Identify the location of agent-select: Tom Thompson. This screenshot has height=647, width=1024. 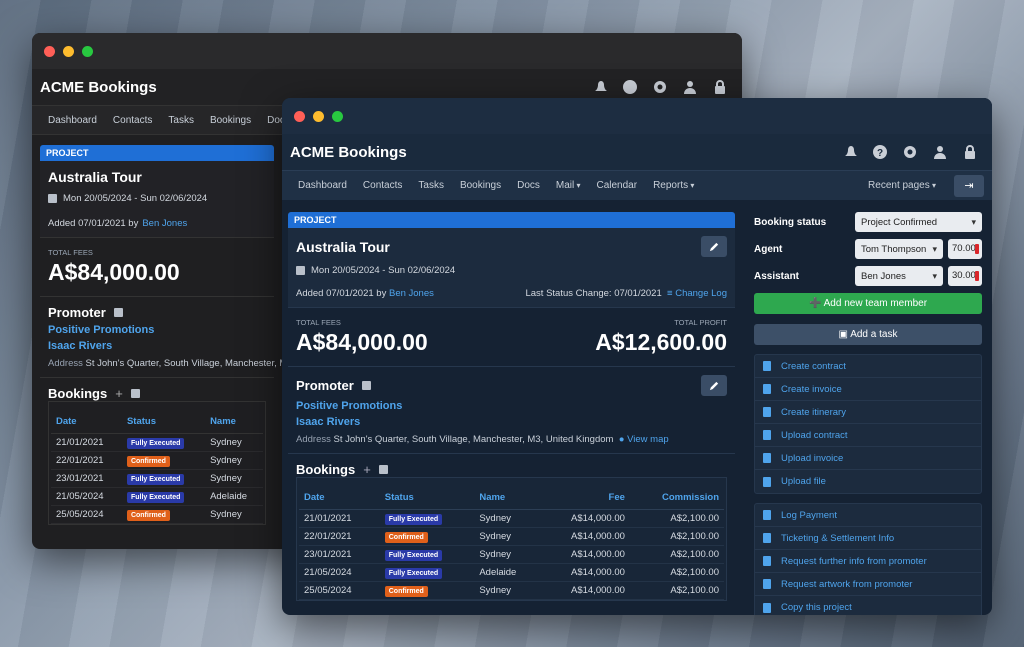
(899, 249).